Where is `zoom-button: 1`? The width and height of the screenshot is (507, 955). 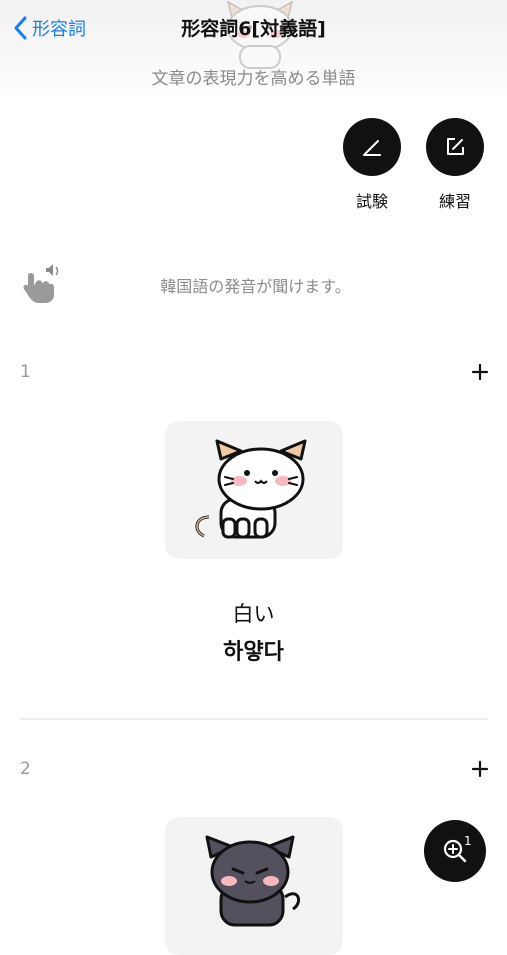
zoom-button: 1 is located at coordinates (455, 851).